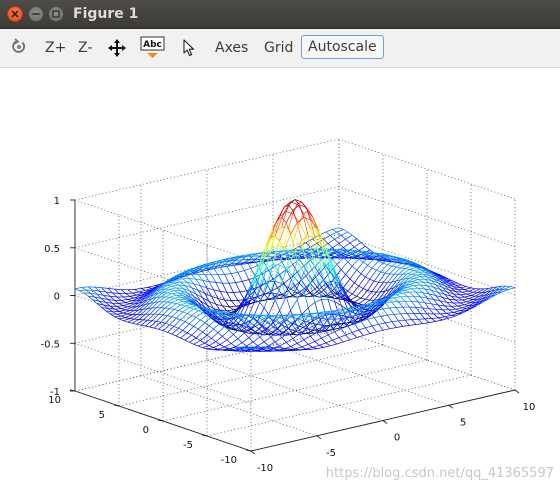  What do you see at coordinates (153, 48) in the screenshot?
I see `text-annotation-button: Abc` at bounding box center [153, 48].